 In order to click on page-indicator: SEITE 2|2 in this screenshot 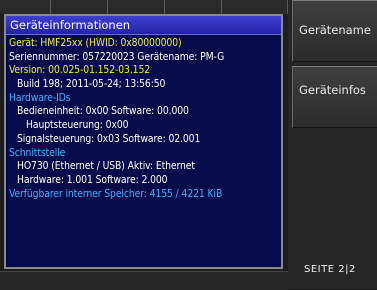, I will do `click(330, 269)`.